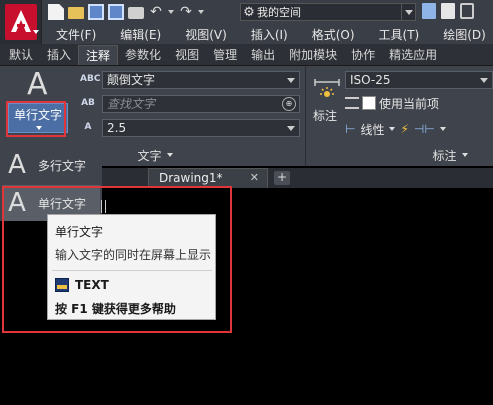 This screenshot has height=405, width=493. Describe the element at coordinates (171, 12) in the screenshot. I see `undo-dropdown-icon` at that location.